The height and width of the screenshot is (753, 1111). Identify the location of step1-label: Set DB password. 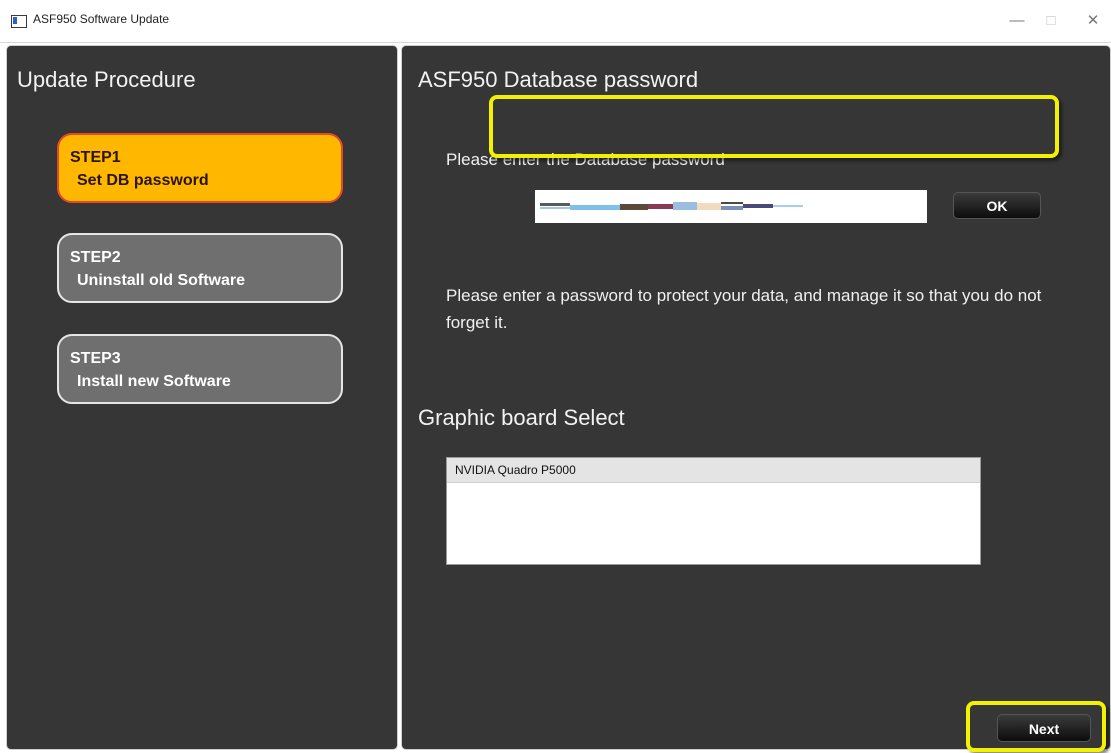
(143, 180).